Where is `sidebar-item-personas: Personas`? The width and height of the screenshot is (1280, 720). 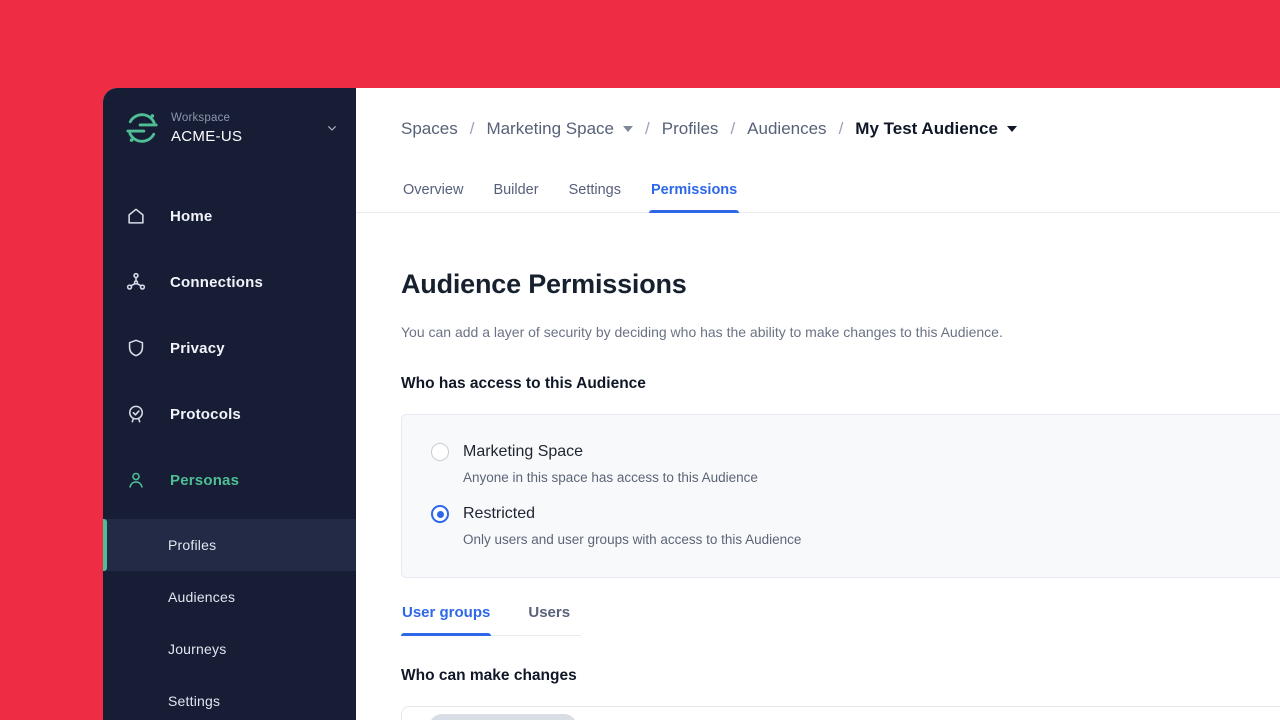 sidebar-item-personas: Personas is located at coordinates (229, 480).